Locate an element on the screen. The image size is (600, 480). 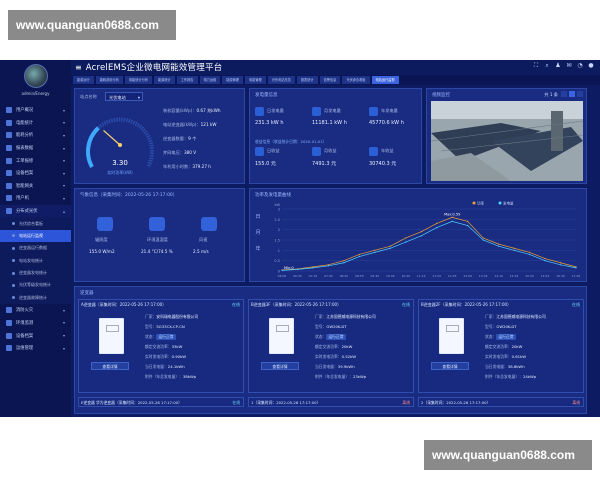
income-value: 155.0 元 is located at coordinates (265, 164).